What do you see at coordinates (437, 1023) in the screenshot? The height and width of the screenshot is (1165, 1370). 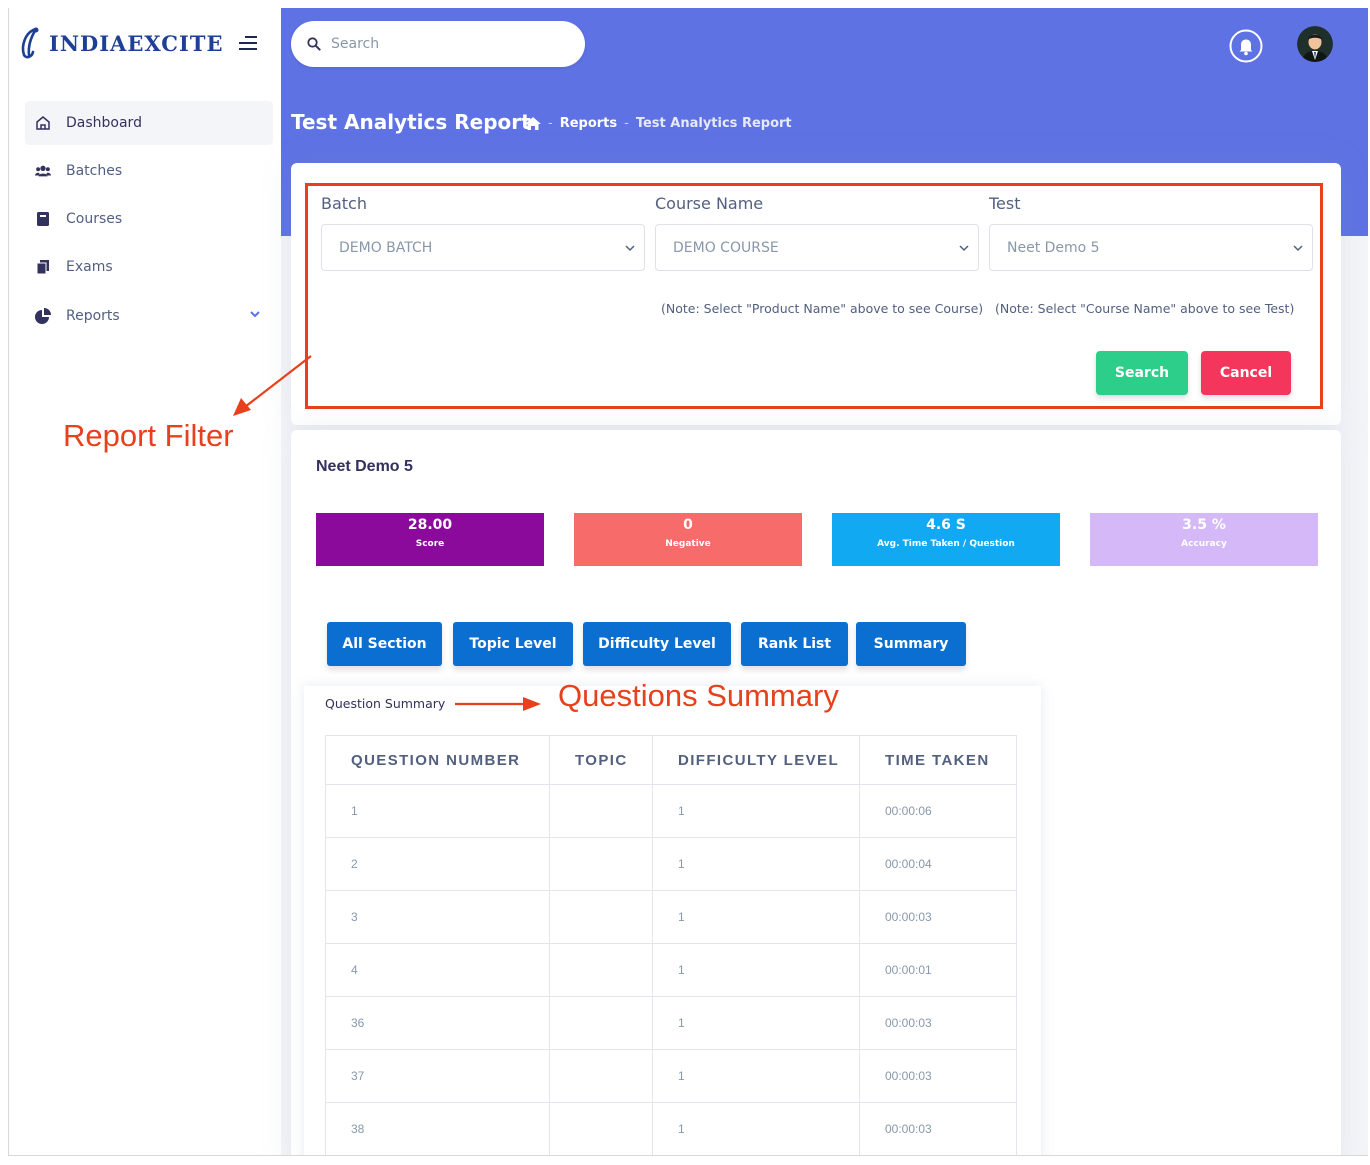 I see `cell-question-number: 36` at bounding box center [437, 1023].